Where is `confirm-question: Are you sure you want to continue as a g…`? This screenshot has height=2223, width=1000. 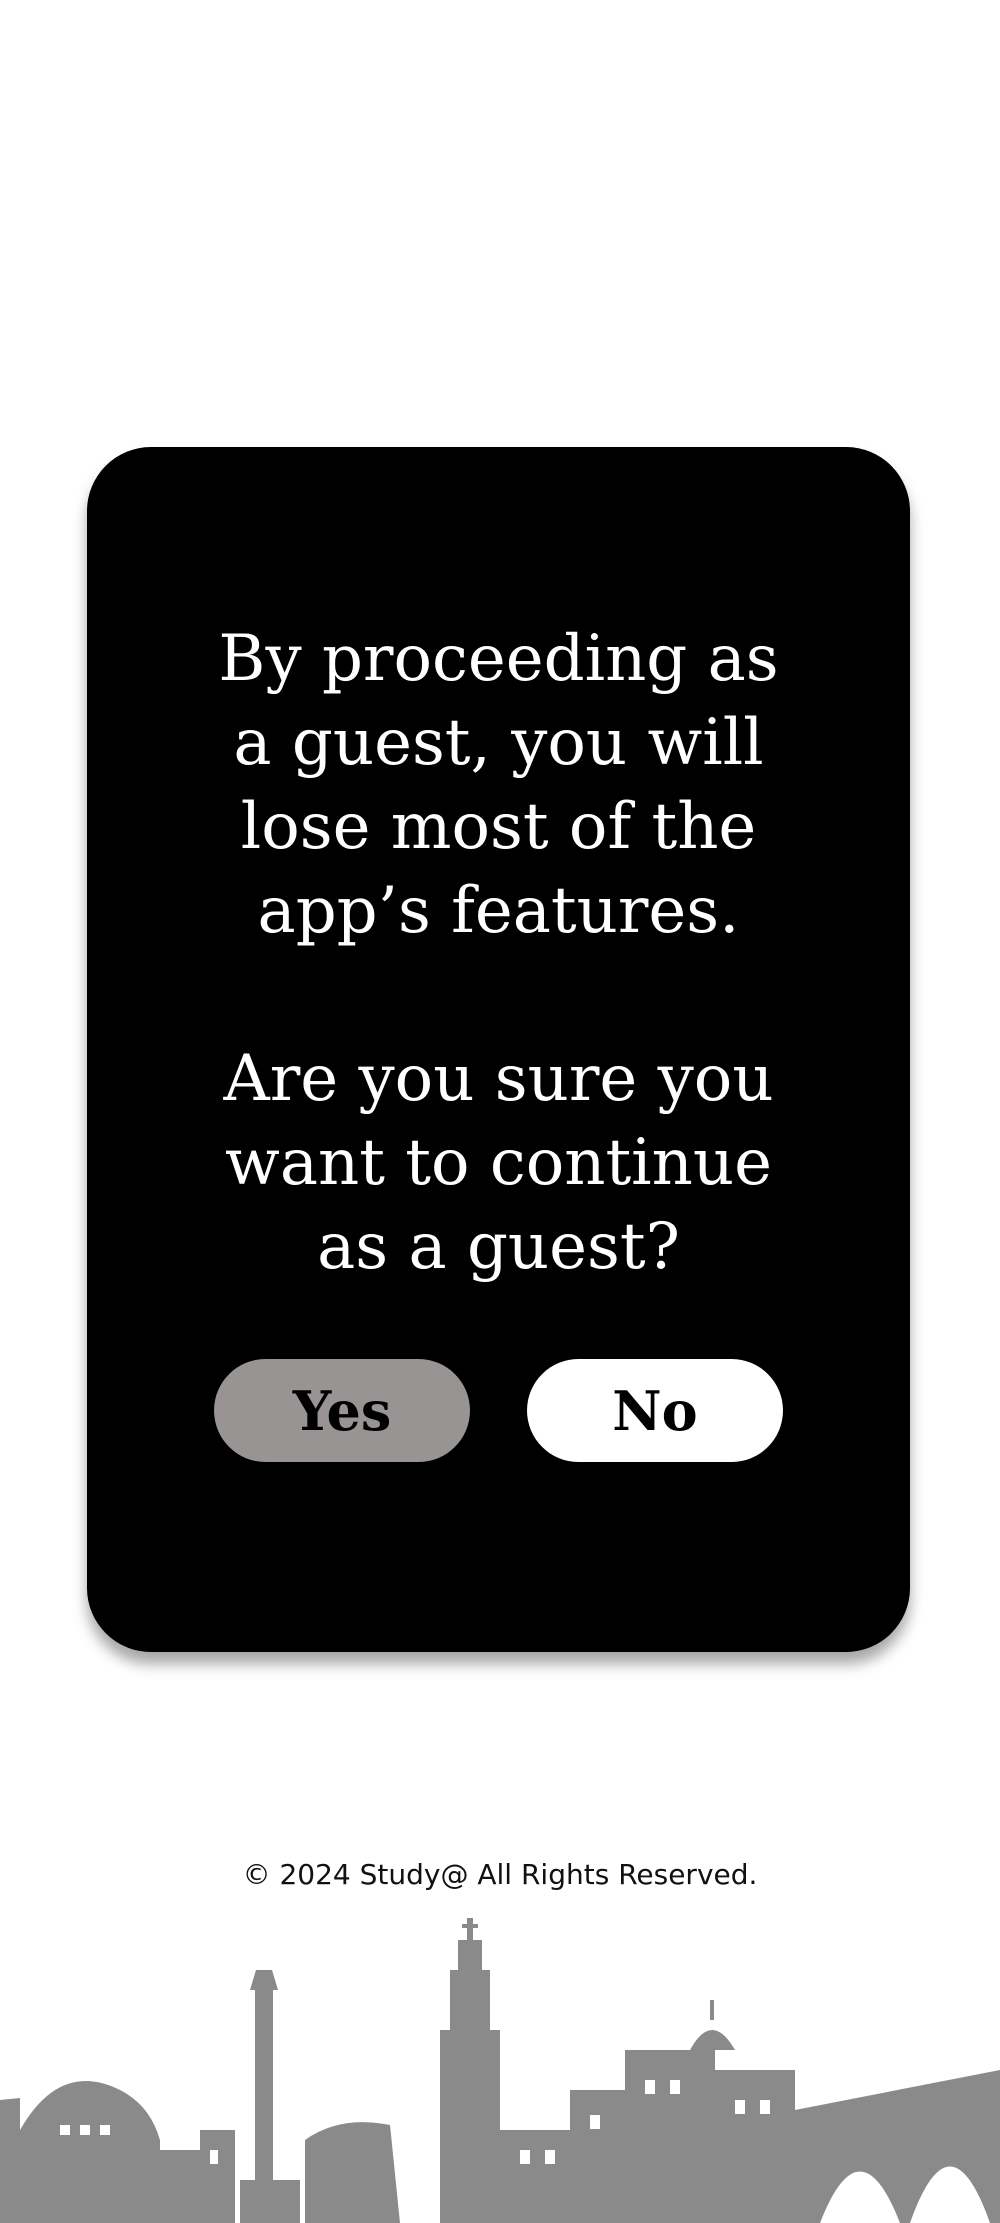 confirm-question: Are you sure you want to continue as a g… is located at coordinates (498, 1163).